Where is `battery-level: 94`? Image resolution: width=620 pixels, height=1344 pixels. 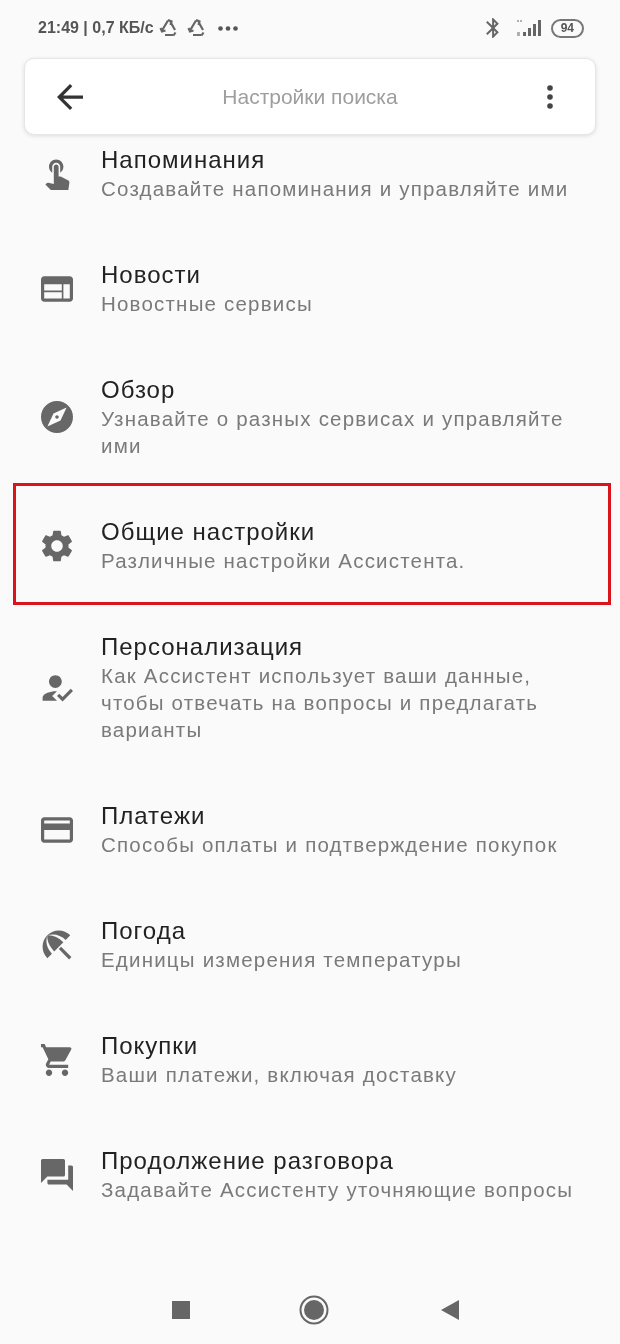 battery-level: 94 is located at coordinates (567, 28).